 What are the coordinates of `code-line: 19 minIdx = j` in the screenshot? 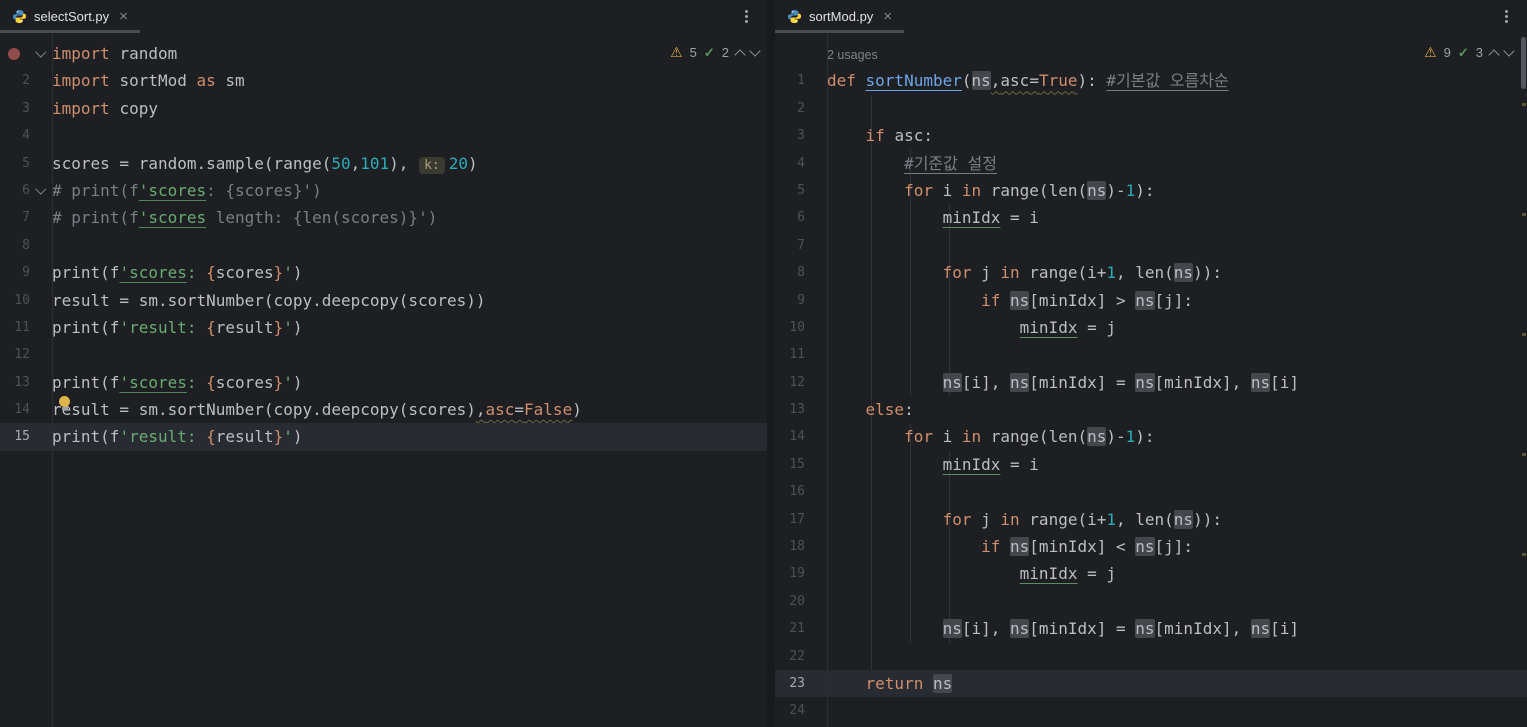 It's located at (1151, 573).